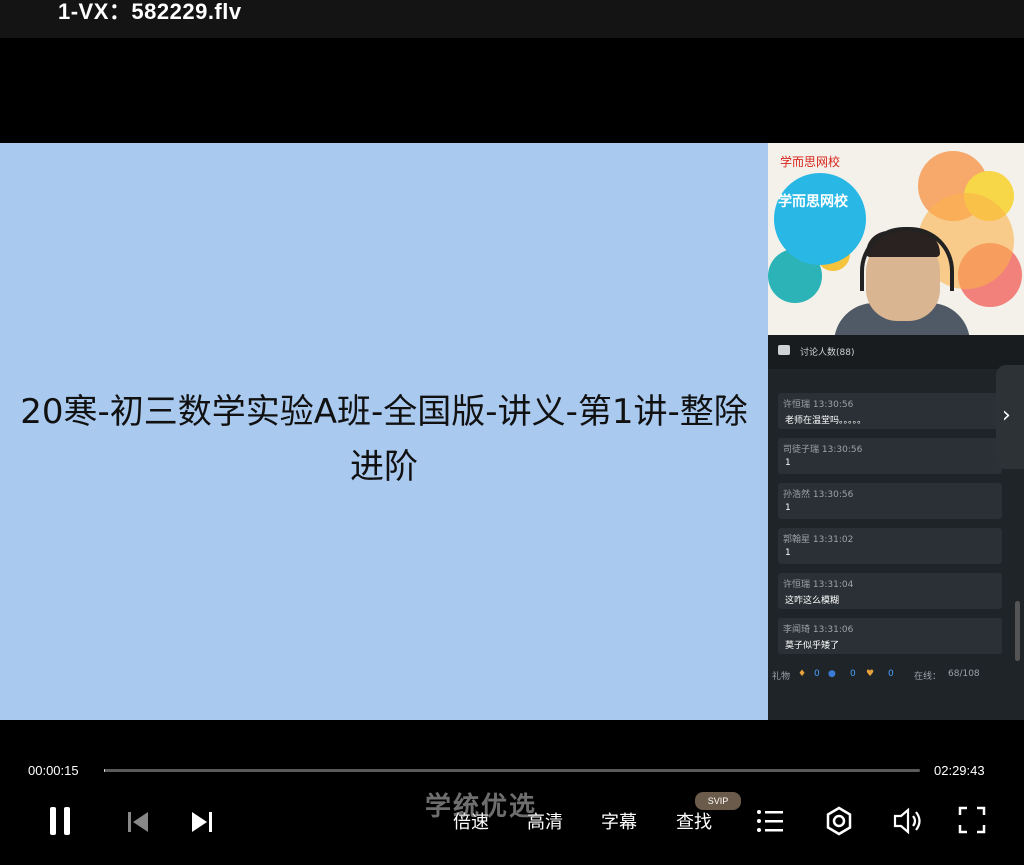 The width and height of the screenshot is (1024, 865). Describe the element at coordinates (818, 630) in the screenshot. I see `message-name: 李闻琦 13:31:06` at that location.